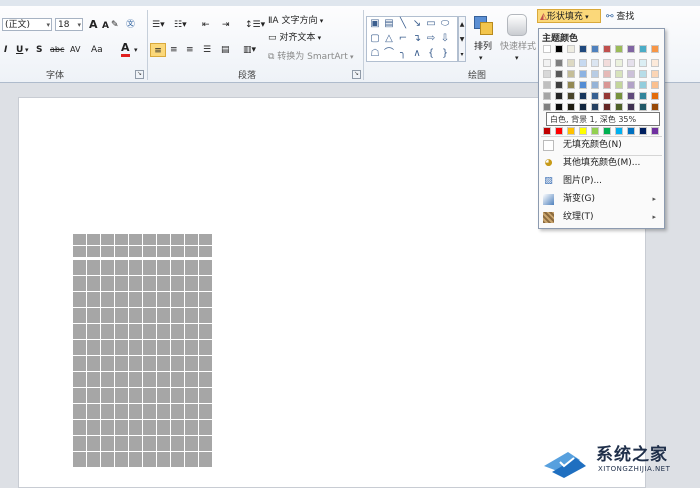  Describe the element at coordinates (601, 217) in the screenshot. I see `texture-item: 纹理(T) ▸` at that location.